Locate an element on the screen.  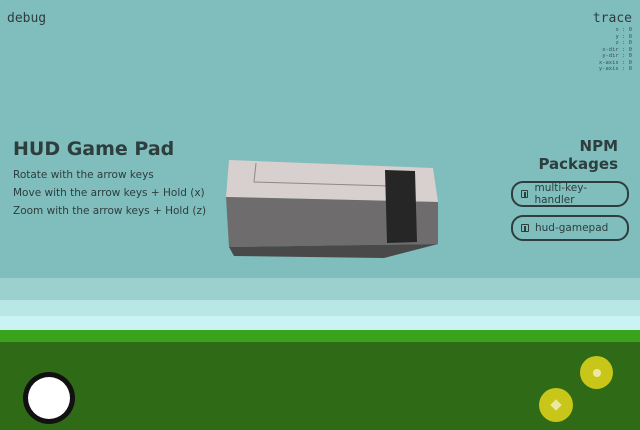
move-button is located at coordinates (556, 405).